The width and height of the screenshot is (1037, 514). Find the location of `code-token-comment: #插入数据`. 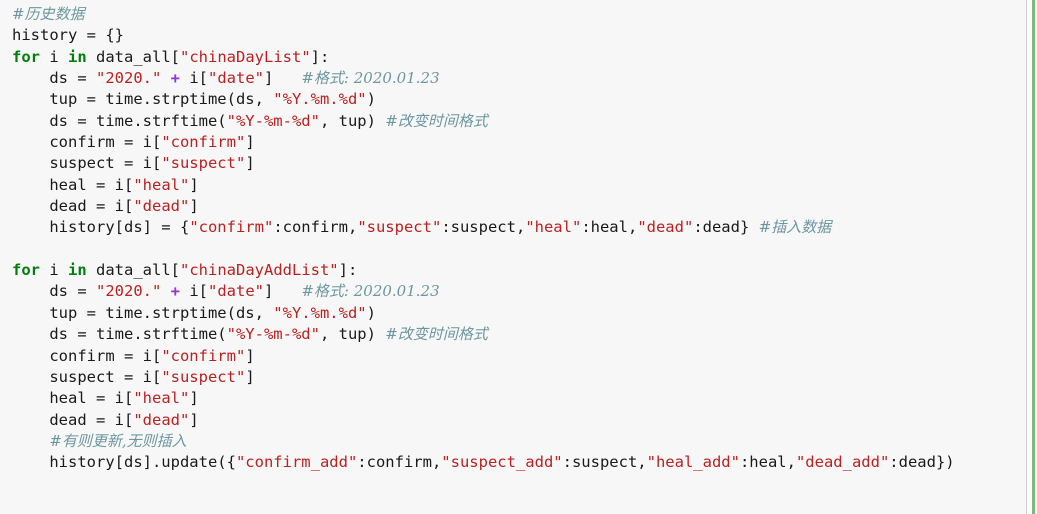

code-token-comment: #插入数据 is located at coordinates (795, 227).